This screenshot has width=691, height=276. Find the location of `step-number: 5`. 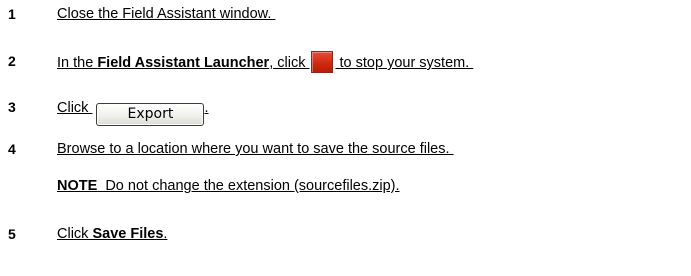

step-number: 5 is located at coordinates (12, 234).